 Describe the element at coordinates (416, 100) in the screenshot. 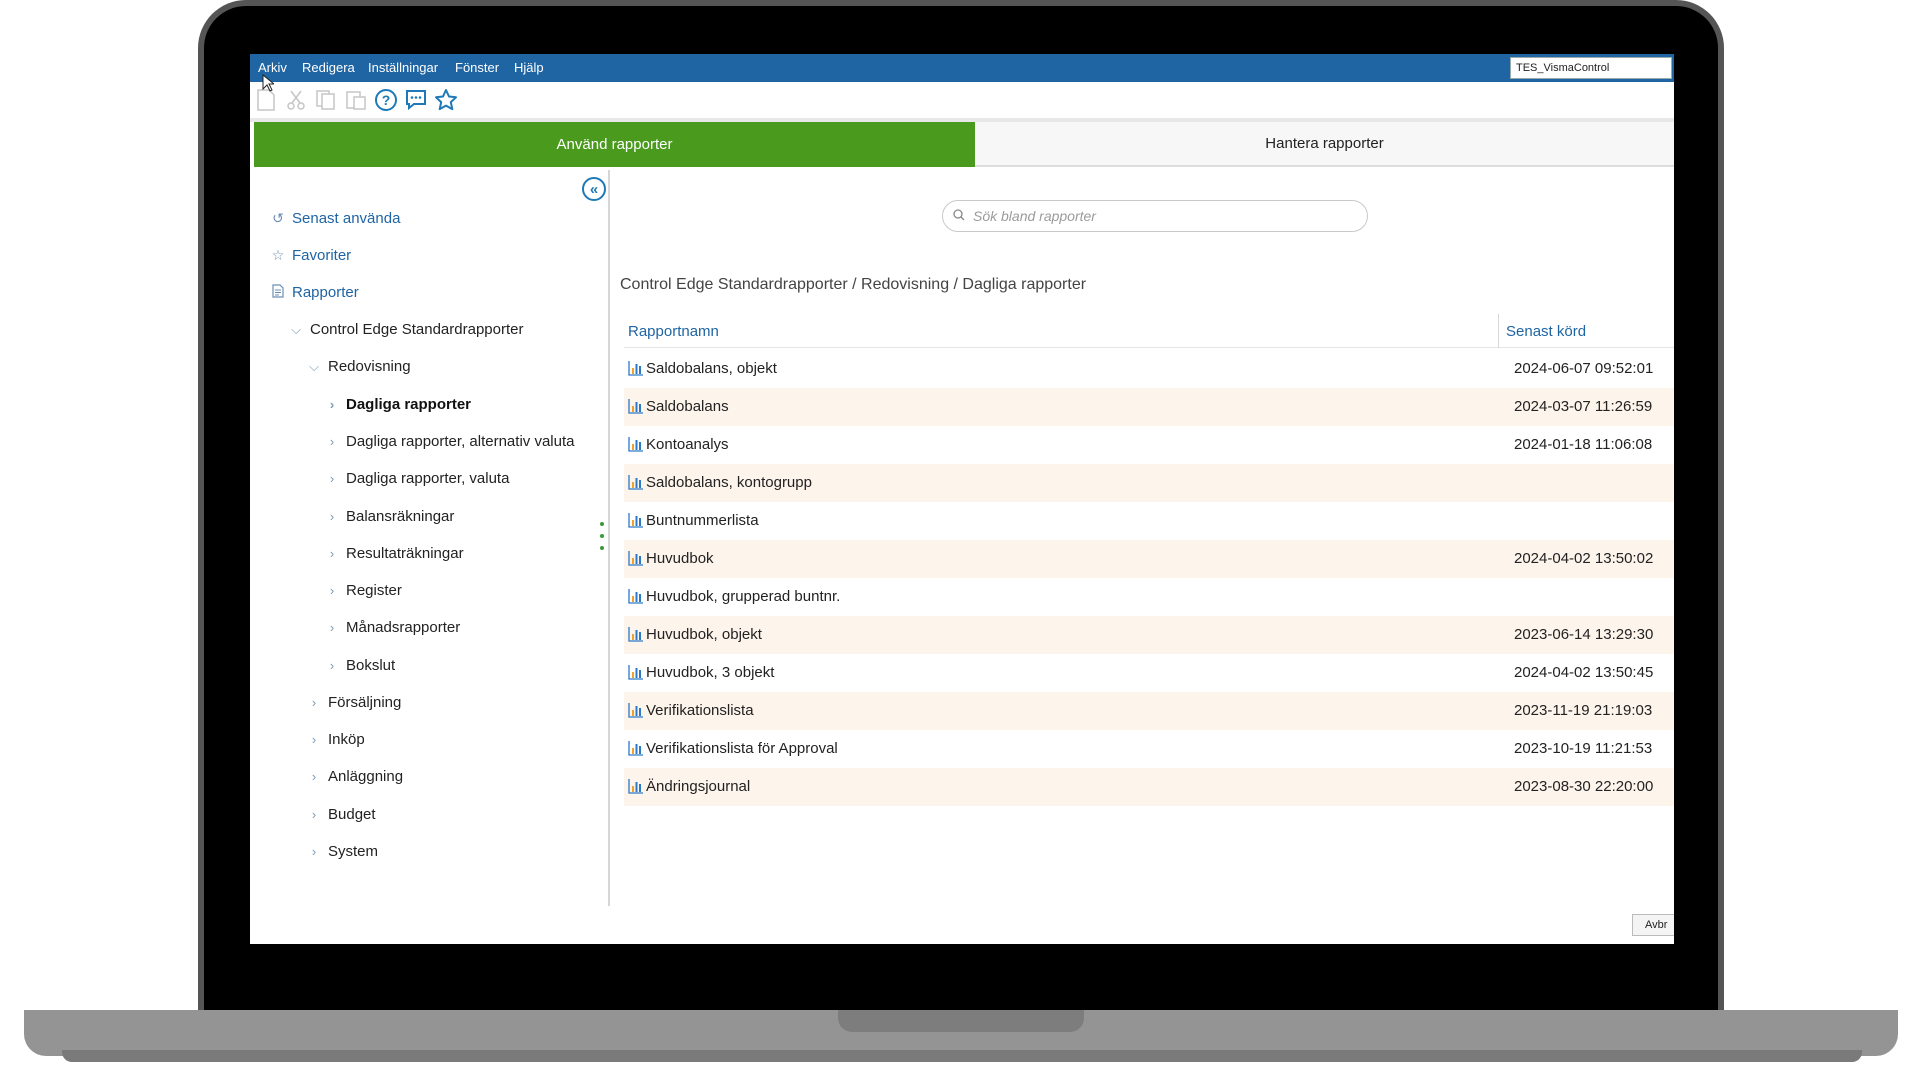

I see `chat-icon` at that location.